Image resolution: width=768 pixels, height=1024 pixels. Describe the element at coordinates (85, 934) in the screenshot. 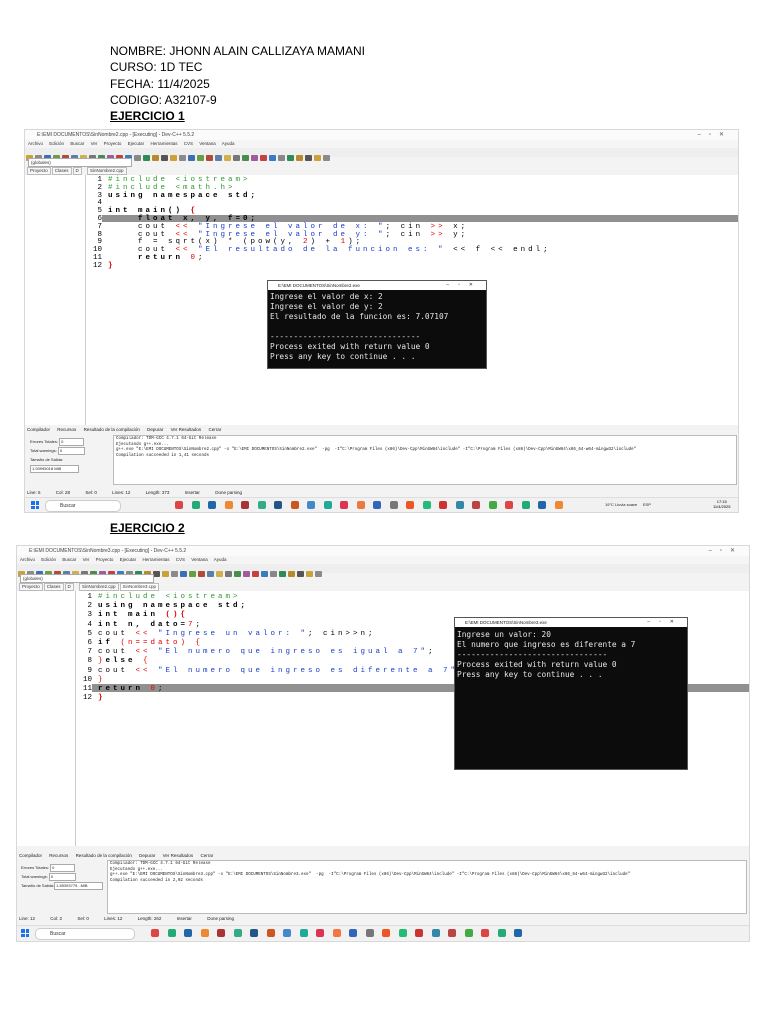

I see `taskbar-search: Buscar` at that location.